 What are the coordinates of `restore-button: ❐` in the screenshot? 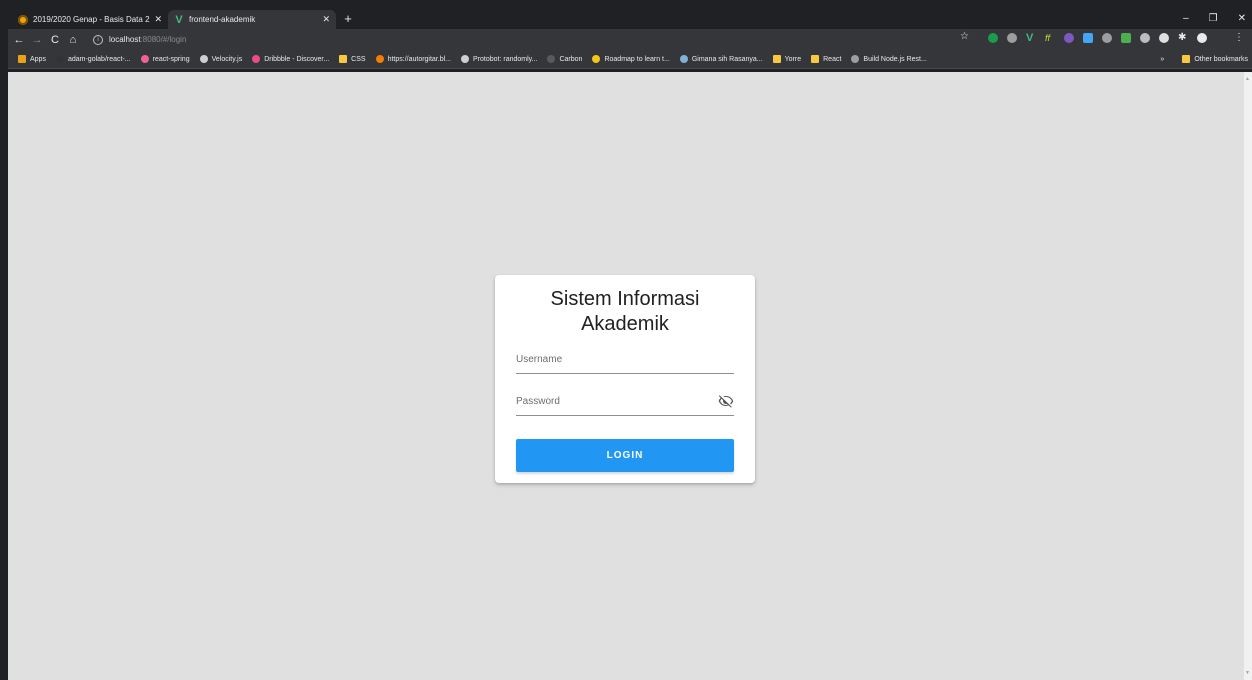 It's located at (1213, 18).